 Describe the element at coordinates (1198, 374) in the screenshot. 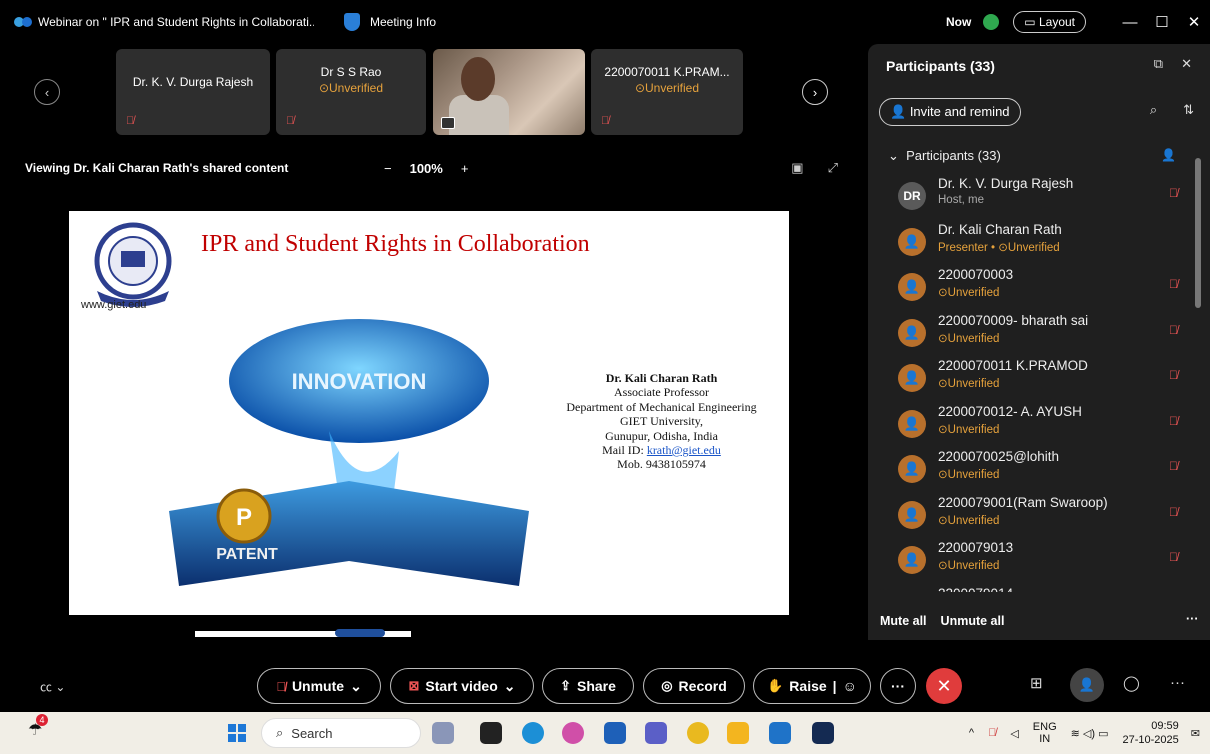

I see `panel-scrollbar` at that location.